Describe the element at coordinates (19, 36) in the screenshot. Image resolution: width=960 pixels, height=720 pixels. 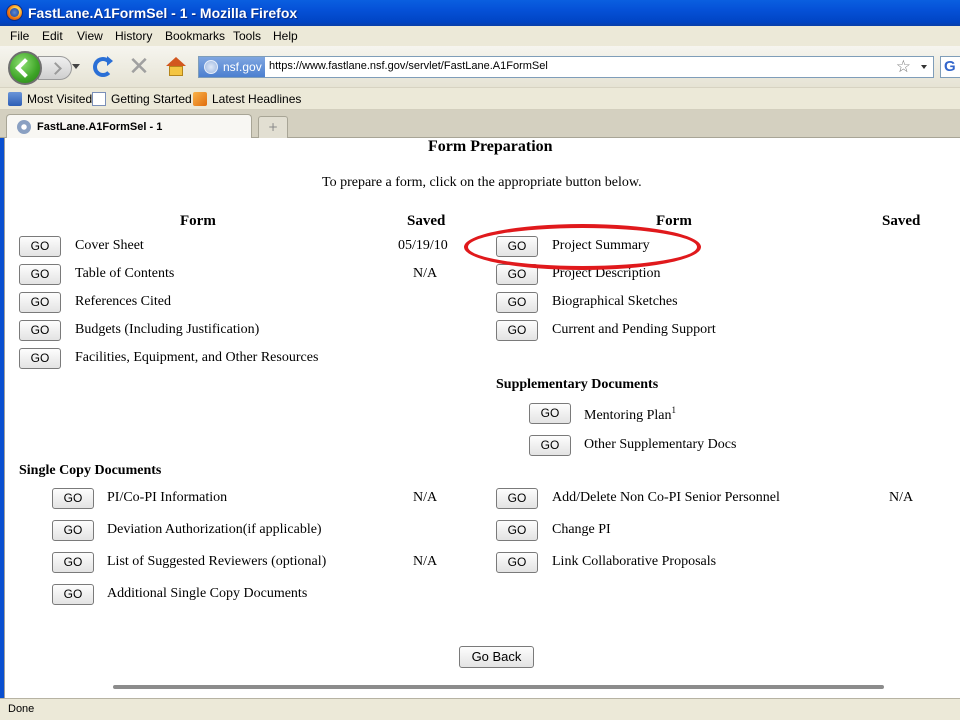
I see `menu-file: File` at that location.